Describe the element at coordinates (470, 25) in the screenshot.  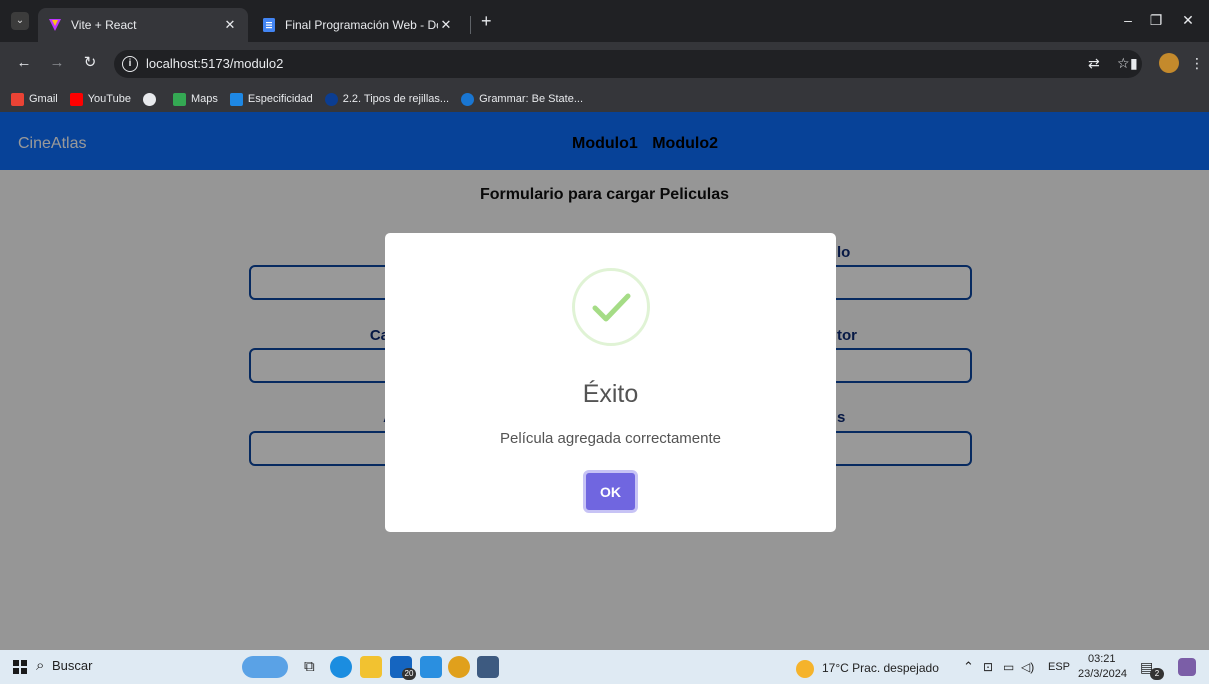
I see `tab-divider` at that location.